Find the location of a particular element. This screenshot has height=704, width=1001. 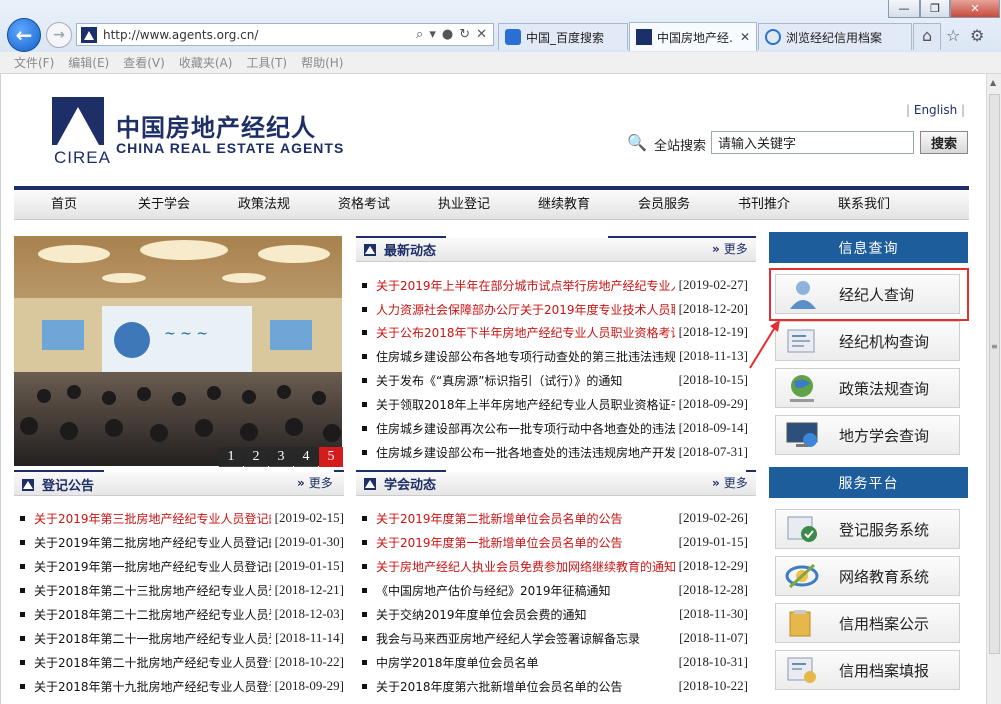

list-item: 关于2019年第二批房地产经纪专业人员登记的公告[2019-01-30] is located at coordinates (182, 542).